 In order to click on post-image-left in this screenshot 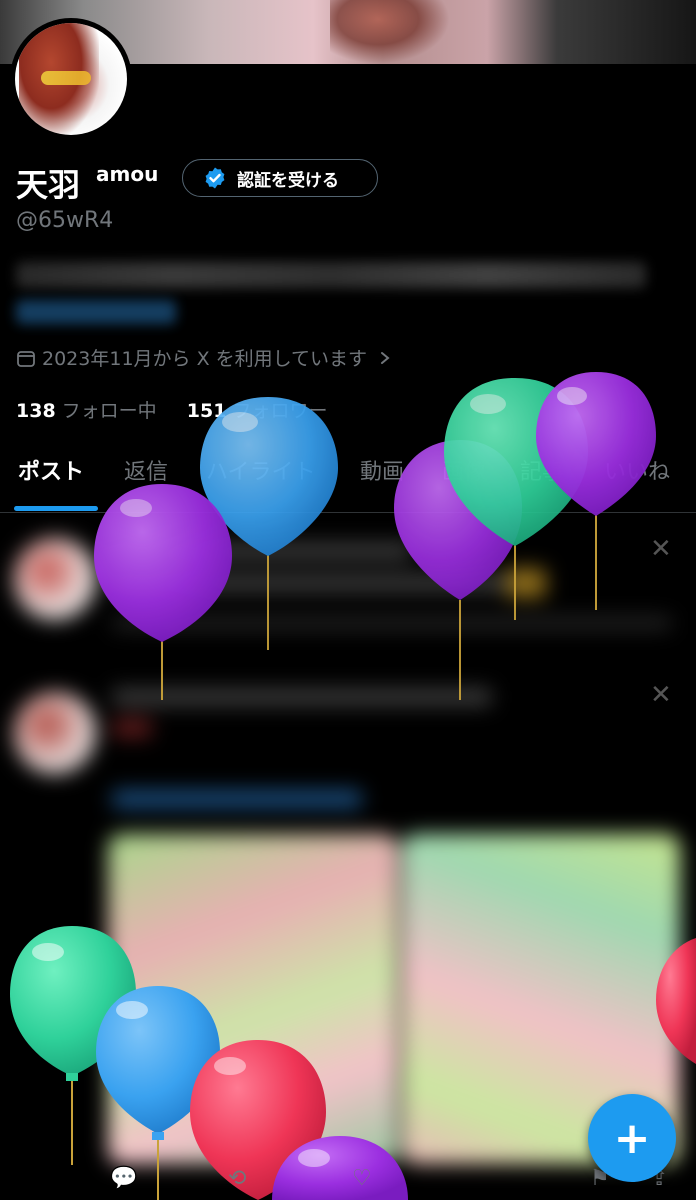, I will do `click(253, 999)`.